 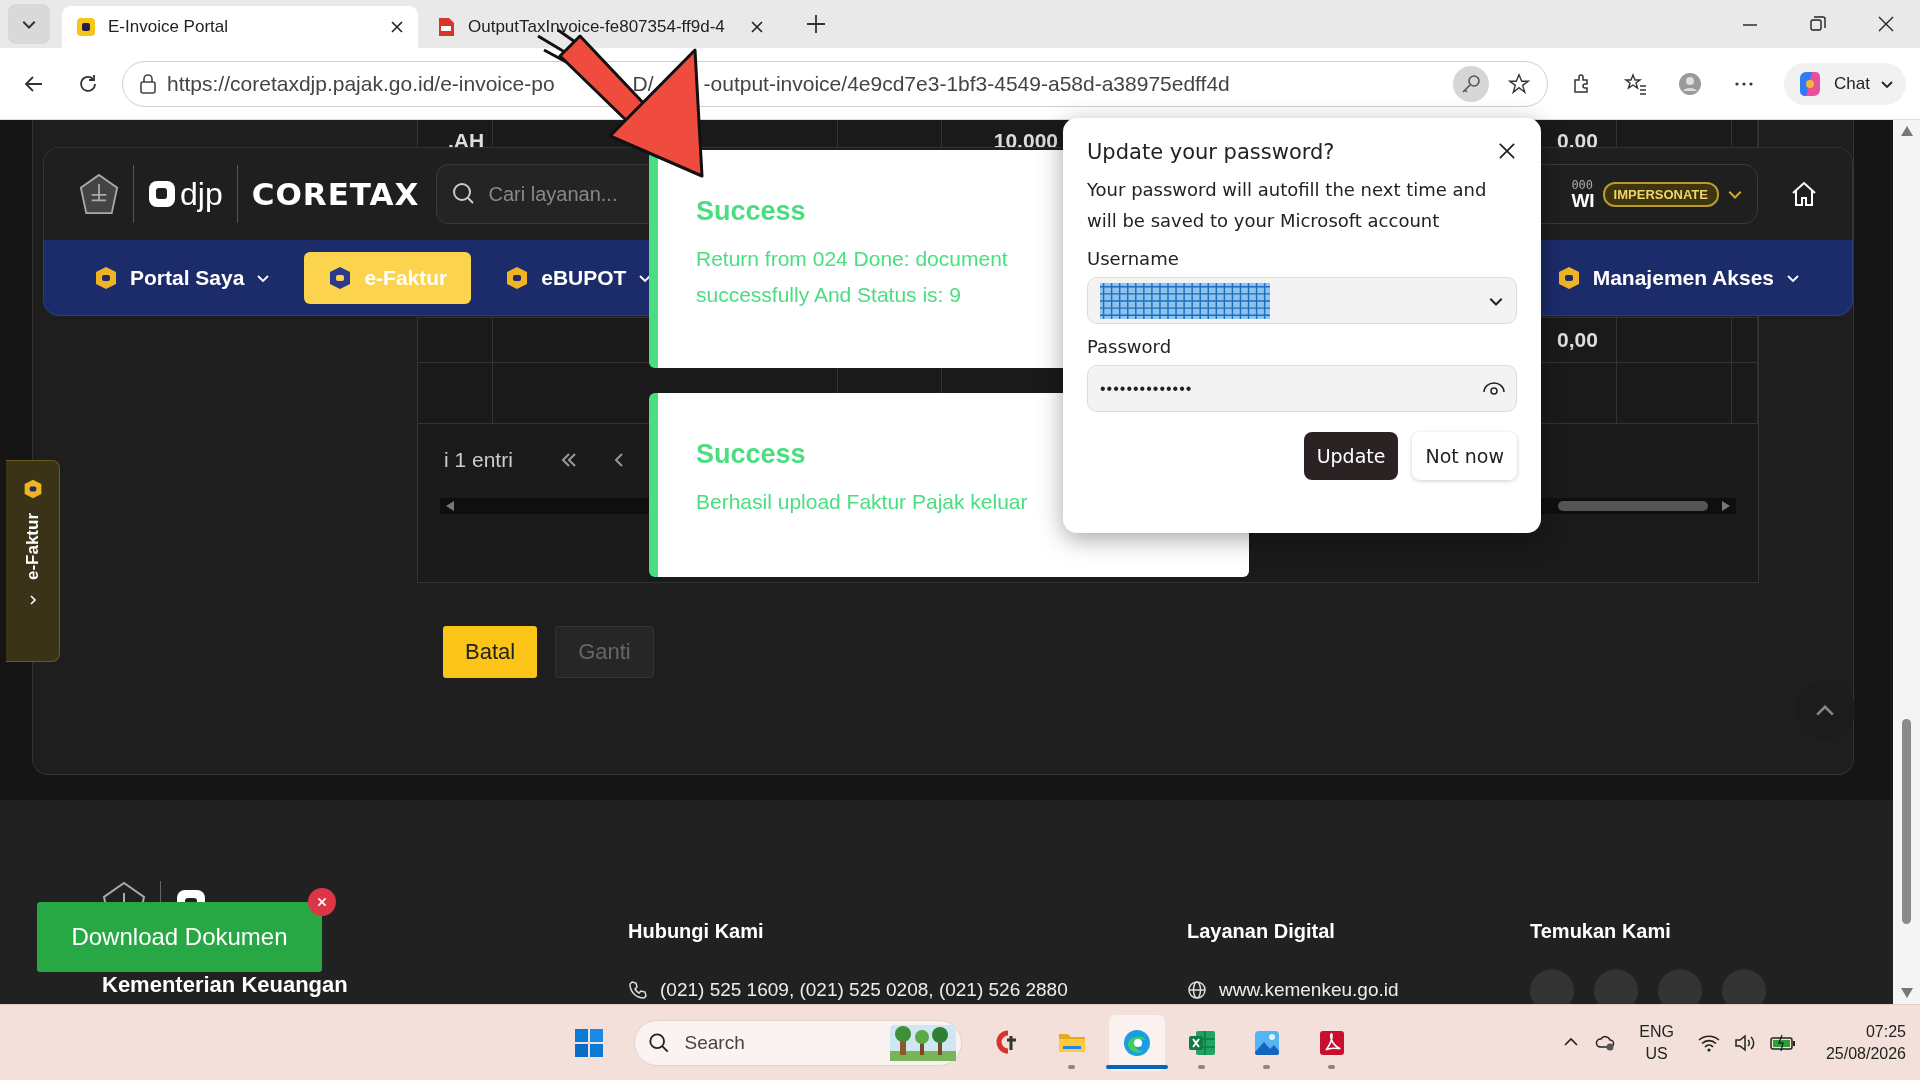 What do you see at coordinates (1583, 184) in the screenshot?
I see `user-id-text: 000` at bounding box center [1583, 184].